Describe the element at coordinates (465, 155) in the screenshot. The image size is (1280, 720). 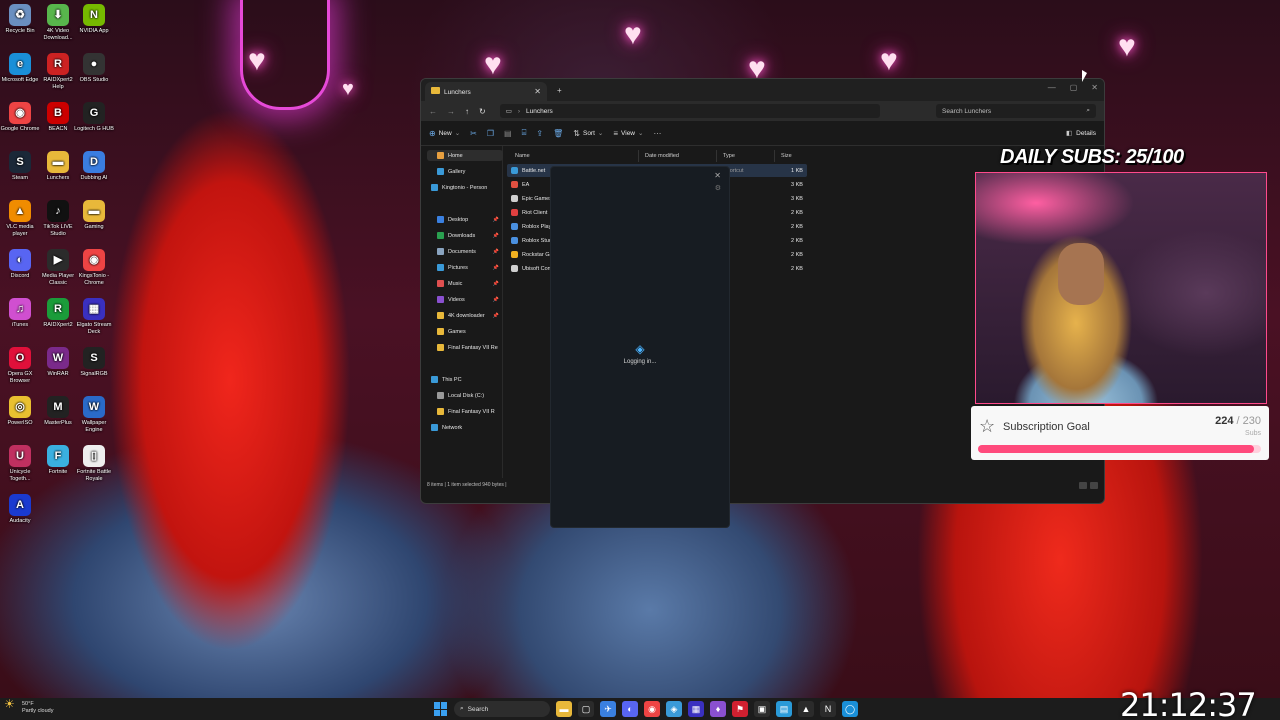
I see `nav-item: Home` at that location.